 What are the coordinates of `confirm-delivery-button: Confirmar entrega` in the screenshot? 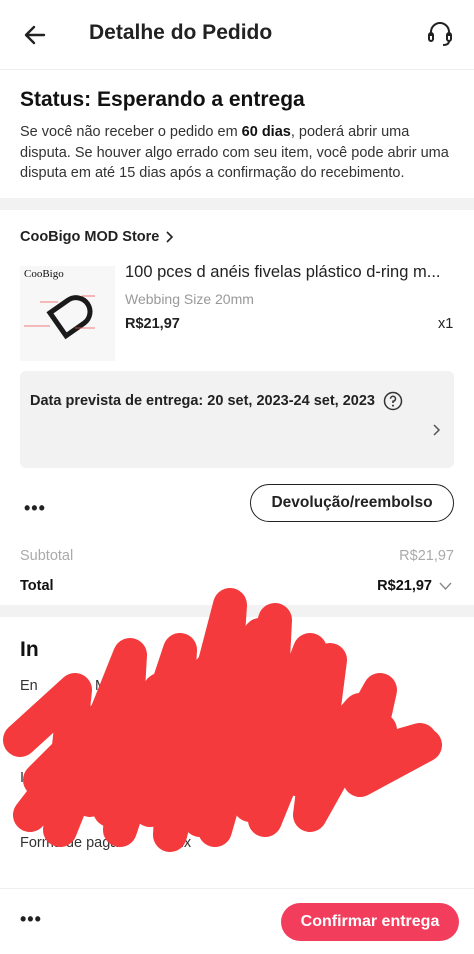 It's located at (370, 922).